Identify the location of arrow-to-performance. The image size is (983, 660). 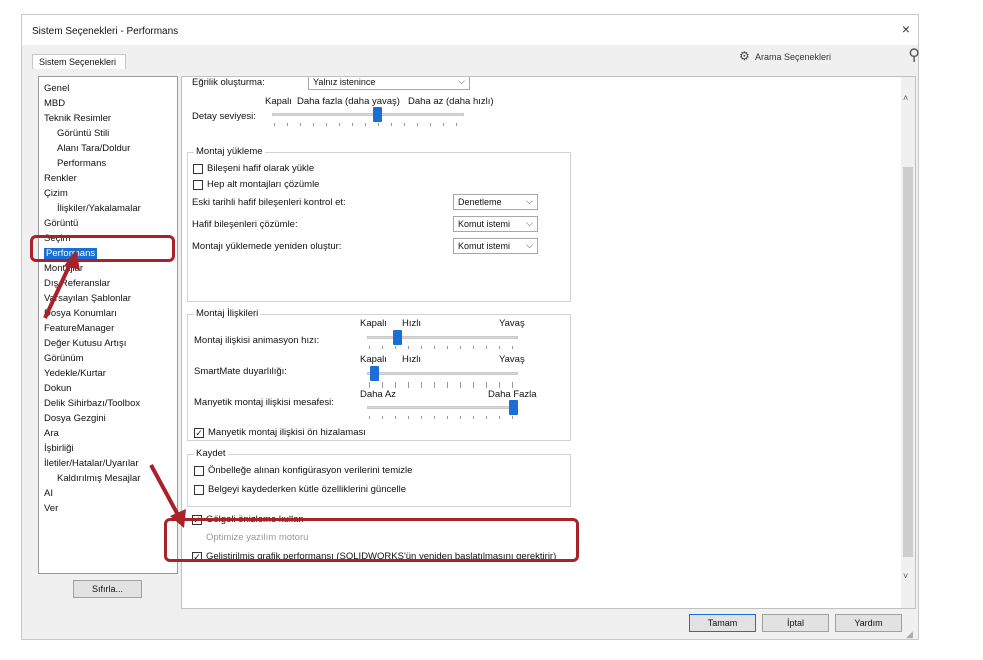
(61, 284).